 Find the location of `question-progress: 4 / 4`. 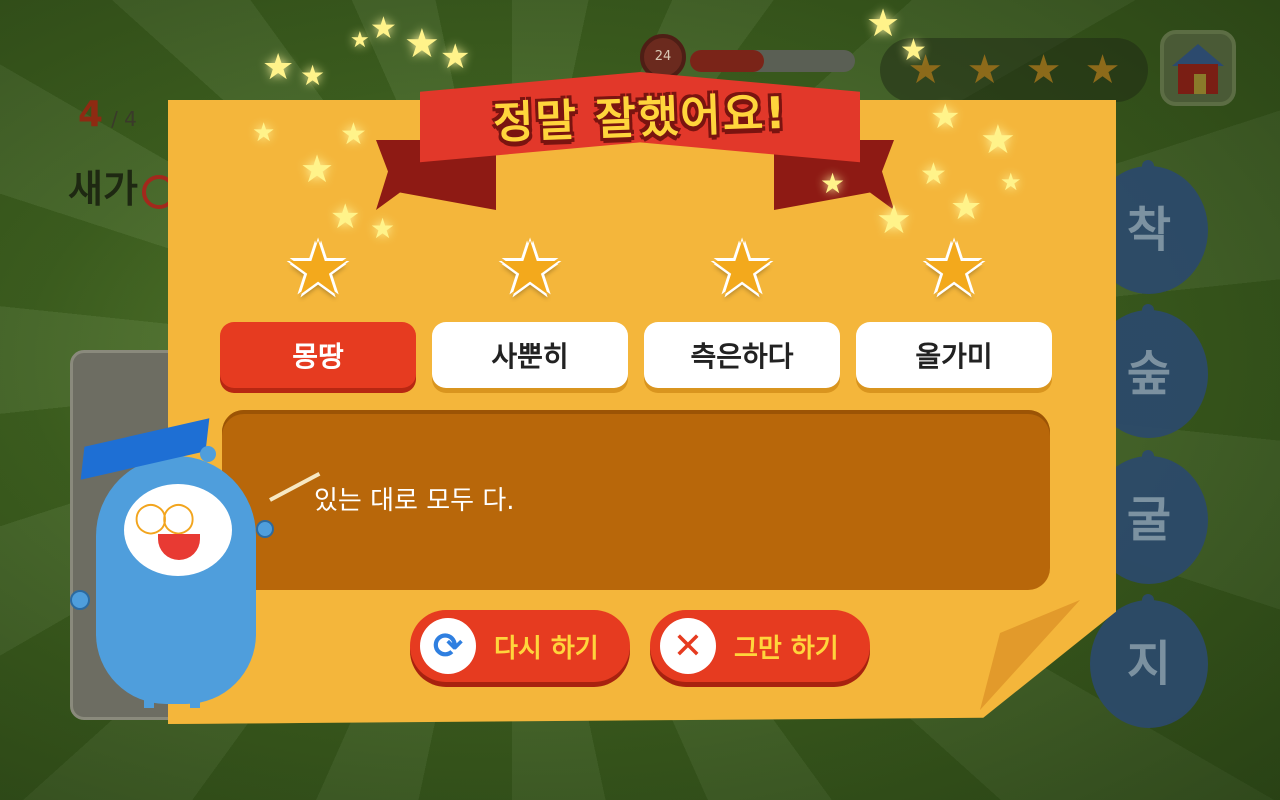

question-progress: 4 / 4 is located at coordinates (107, 114).